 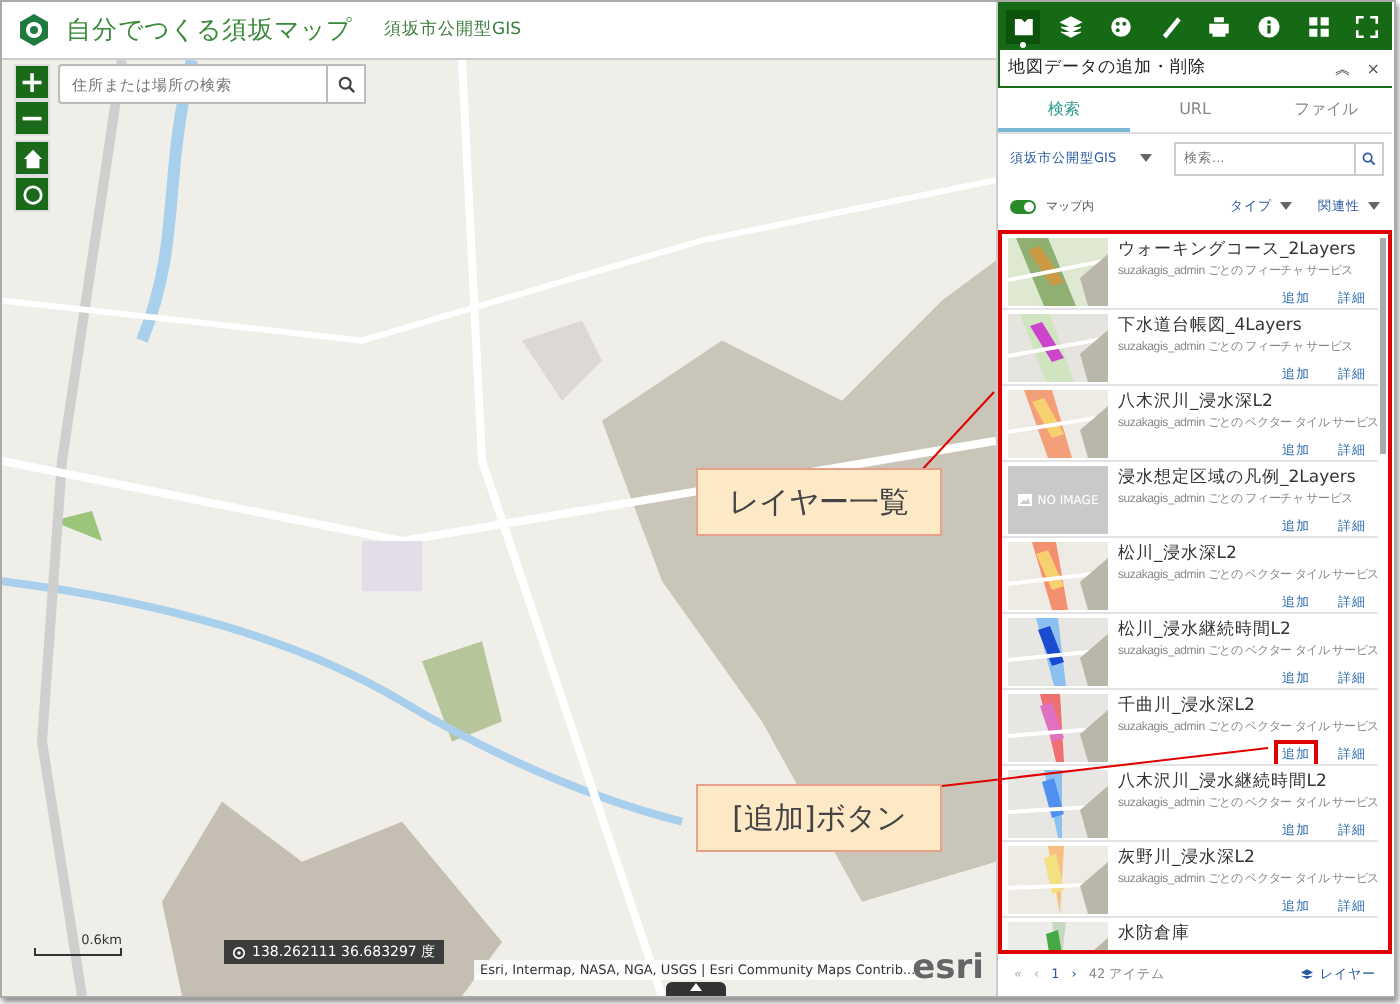 What do you see at coordinates (1373, 68) in the screenshot?
I see `close-button: ×` at bounding box center [1373, 68].